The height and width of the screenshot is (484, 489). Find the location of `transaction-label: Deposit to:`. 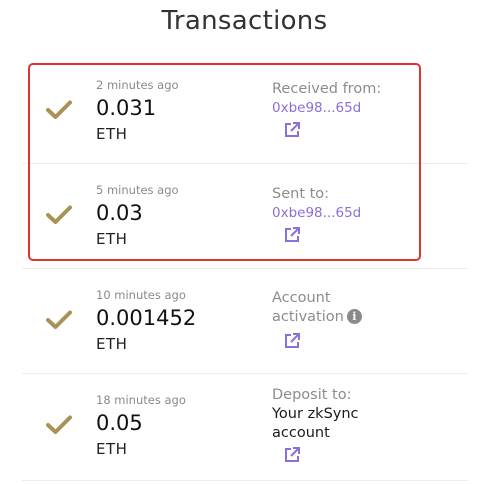

transaction-label: Deposit to: is located at coordinates (312, 395).